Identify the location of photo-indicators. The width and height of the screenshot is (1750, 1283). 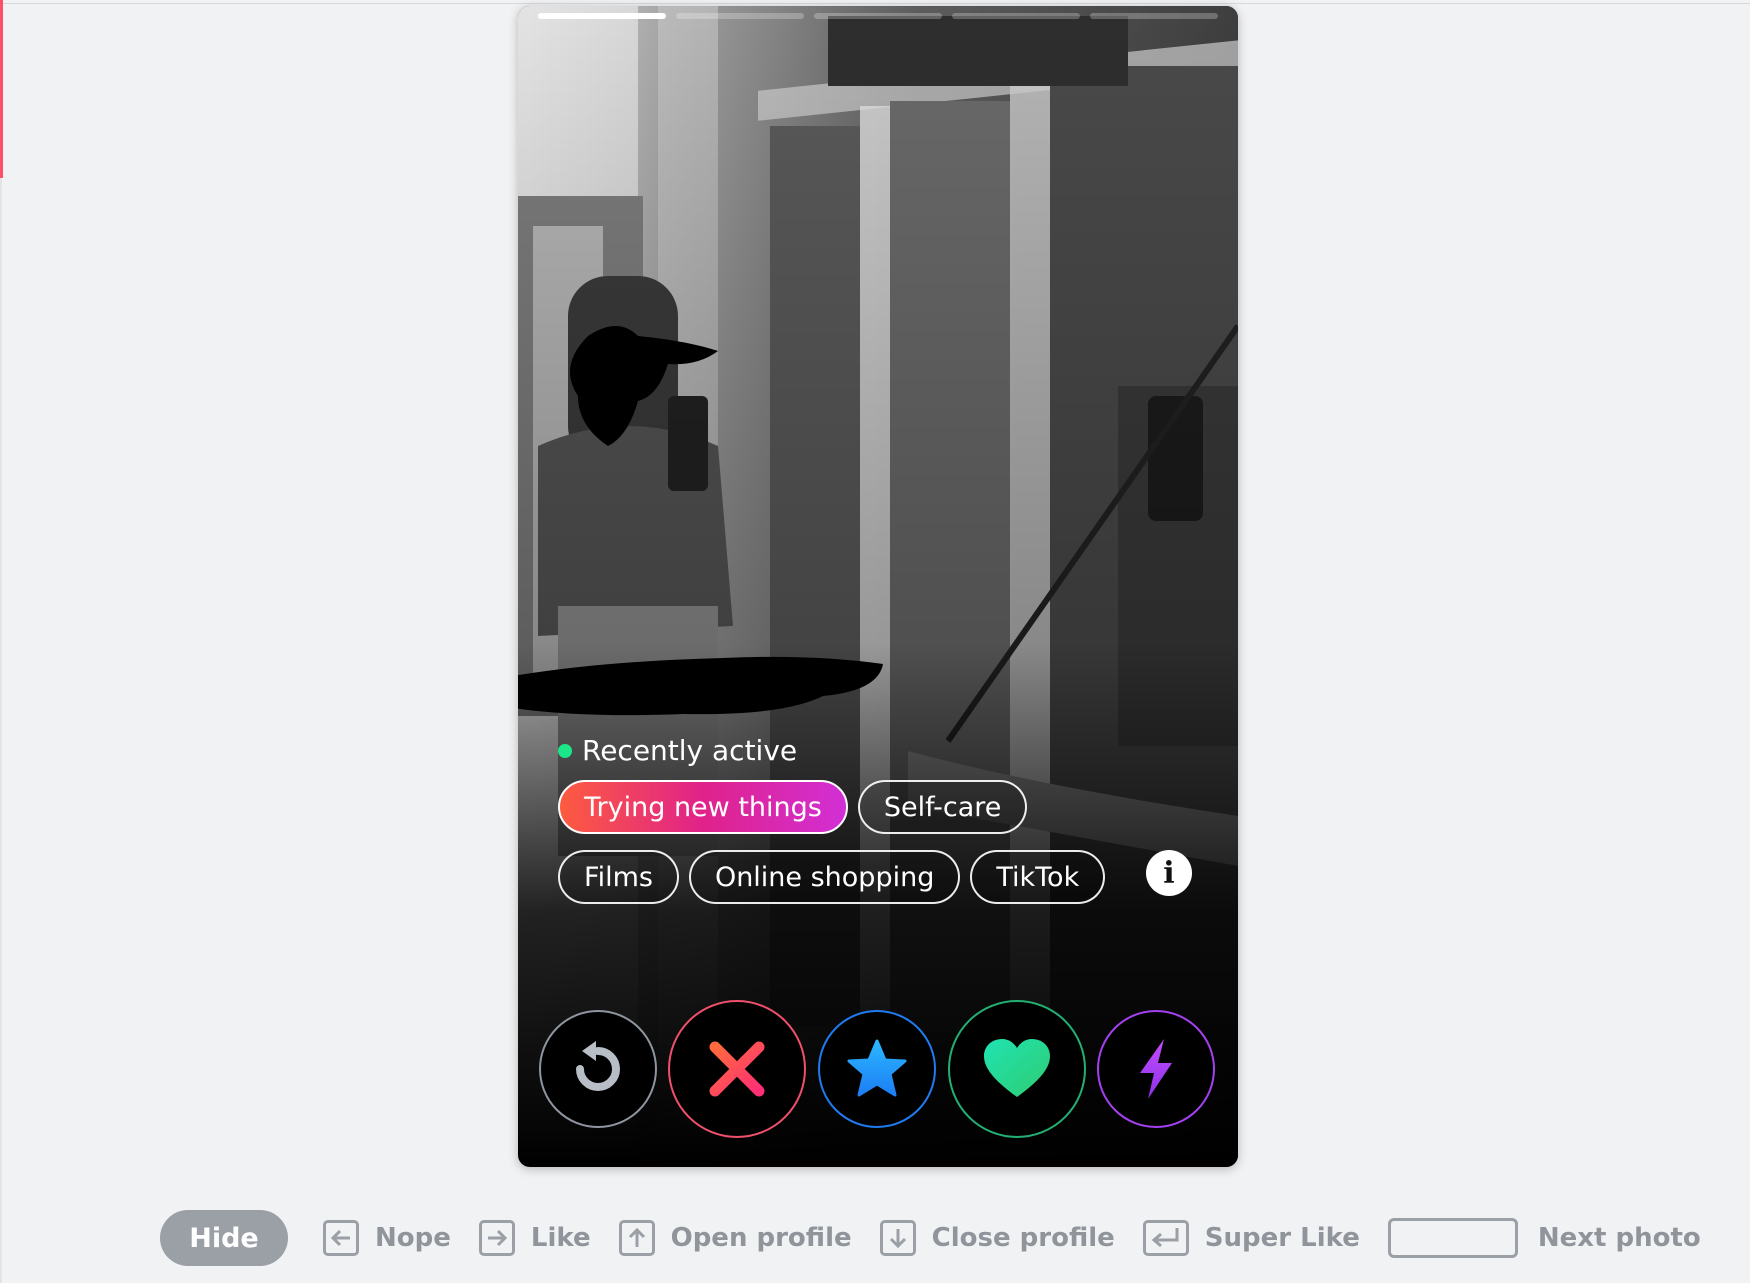
(878, 16).